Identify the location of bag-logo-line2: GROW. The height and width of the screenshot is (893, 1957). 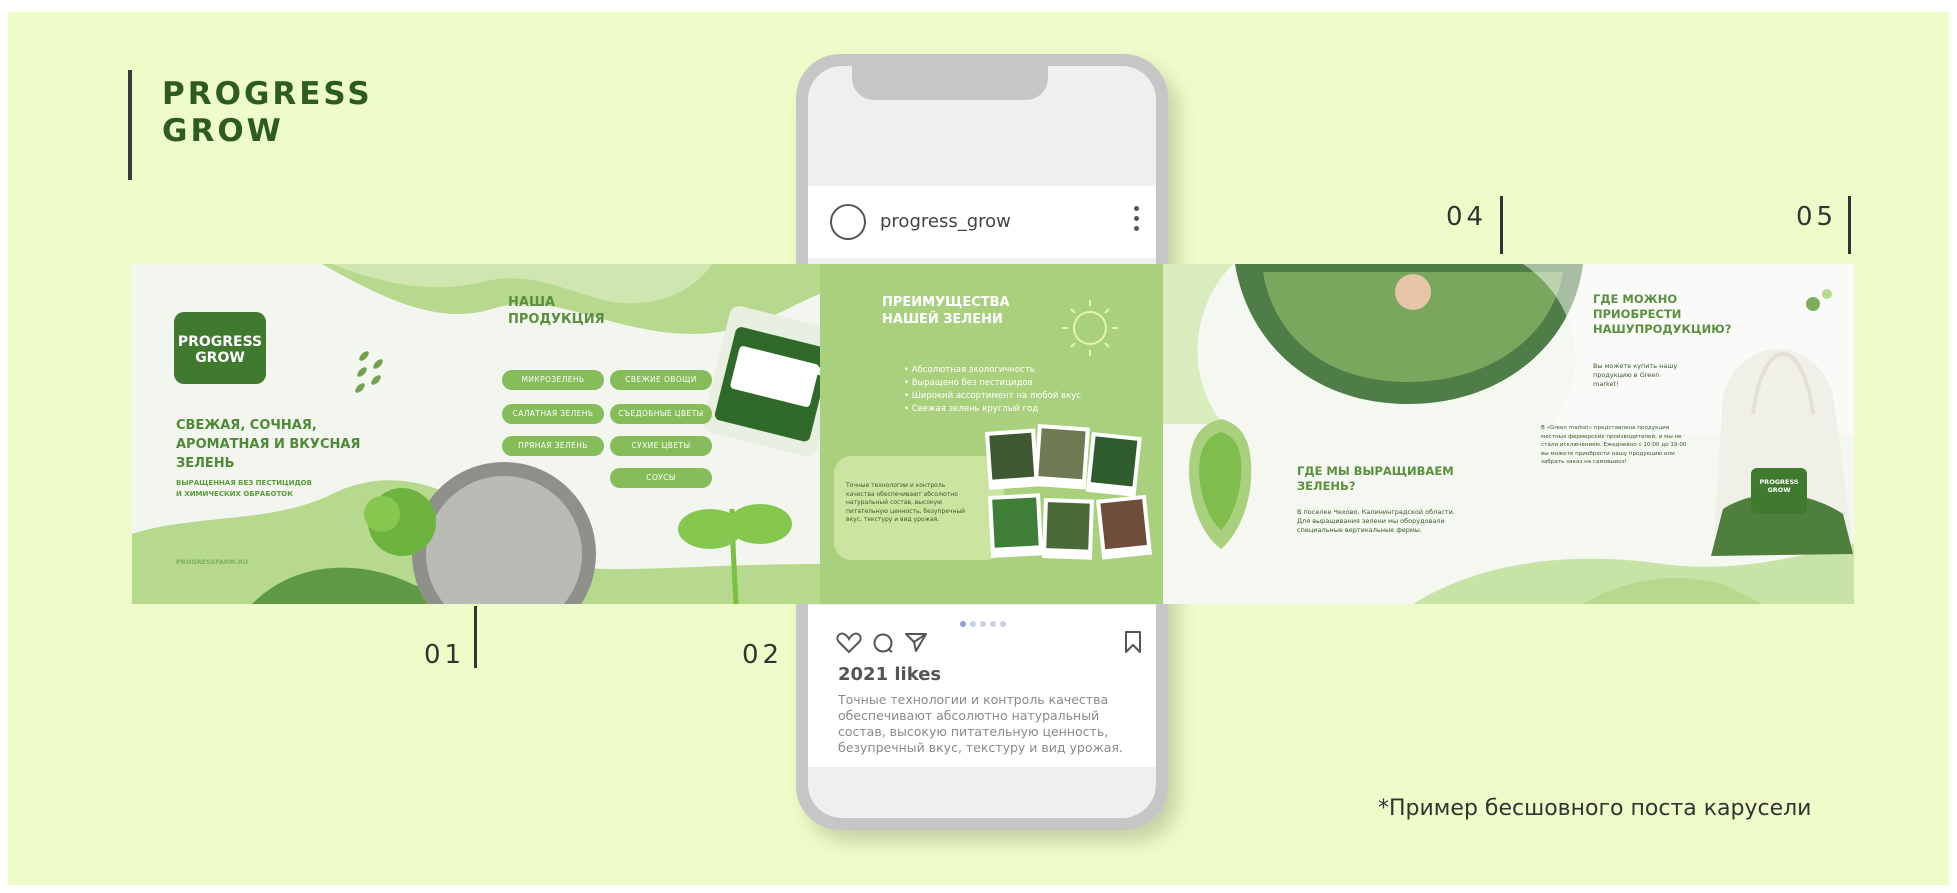
(1779, 490).